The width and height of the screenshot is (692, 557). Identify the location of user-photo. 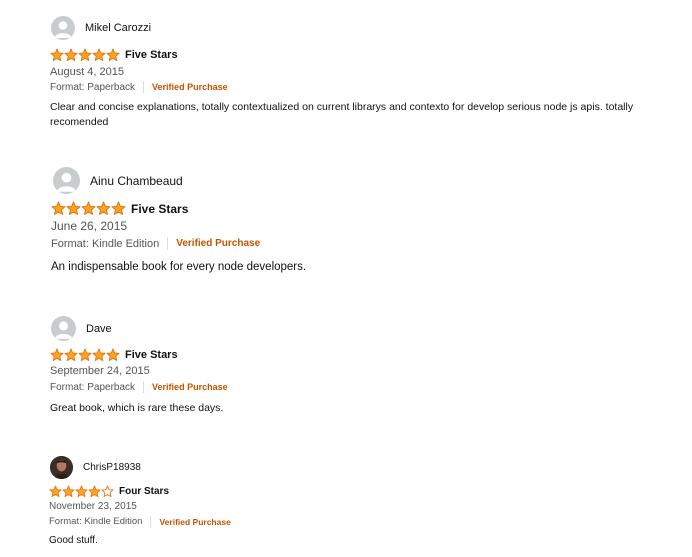
(61, 467).